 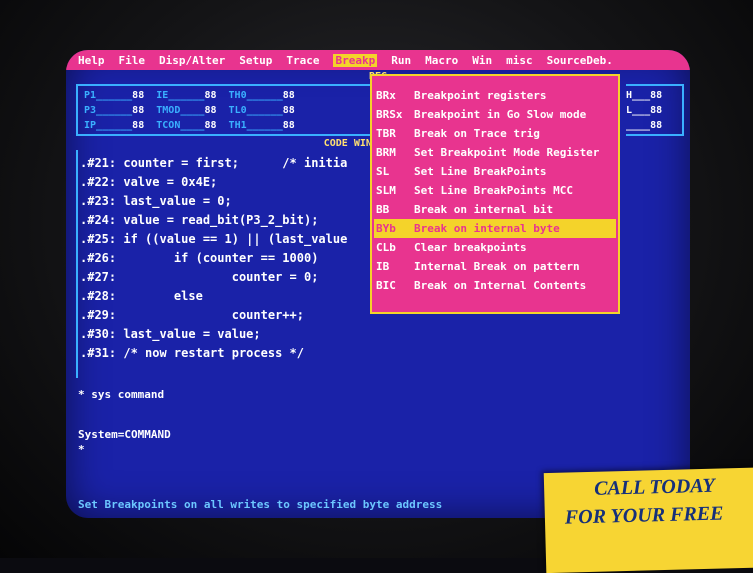 What do you see at coordinates (124, 434) in the screenshot?
I see `console-line: System=COMMAND` at bounding box center [124, 434].